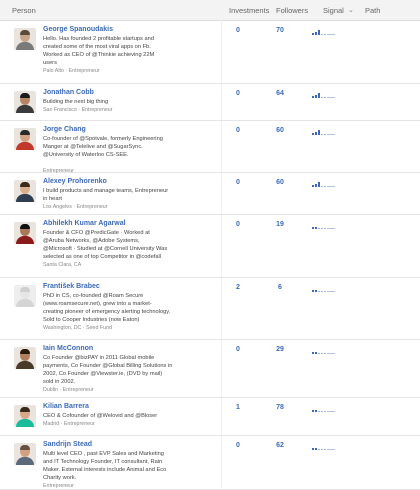 The image size is (420, 490). What do you see at coordinates (280, 407) in the screenshot?
I see `followers-count: 78` at bounding box center [280, 407].